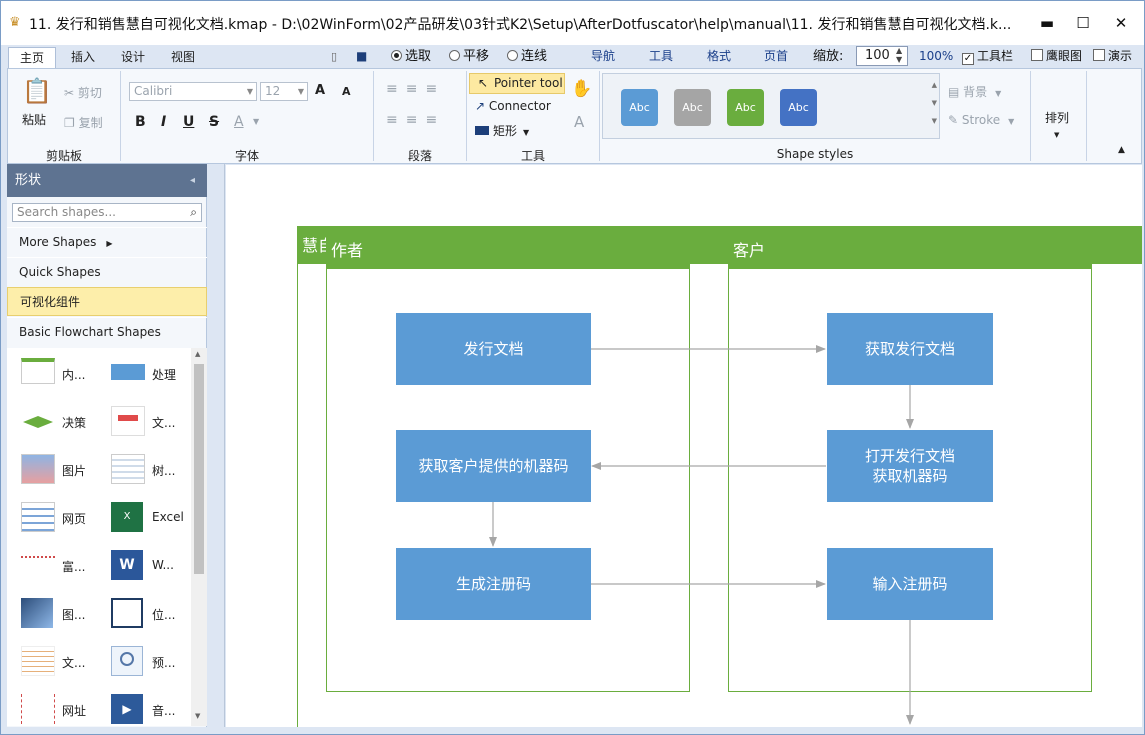 The height and width of the screenshot is (735, 1145). I want to click on gallery-scroll-icon: ▲ ▼ ▼, so click(934, 103).